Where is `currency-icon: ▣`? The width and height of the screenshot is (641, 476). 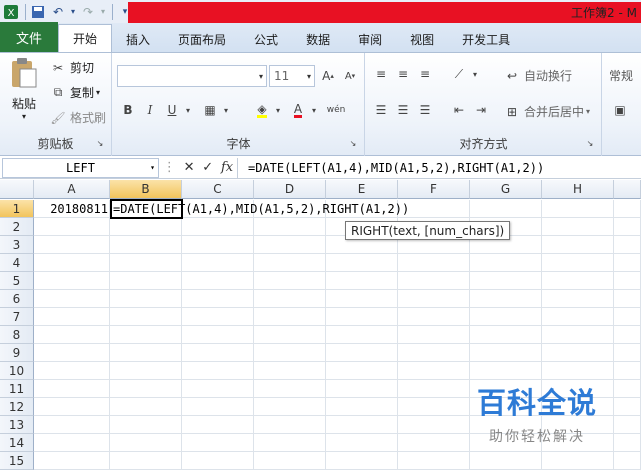 currency-icon: ▣ is located at coordinates (620, 110).